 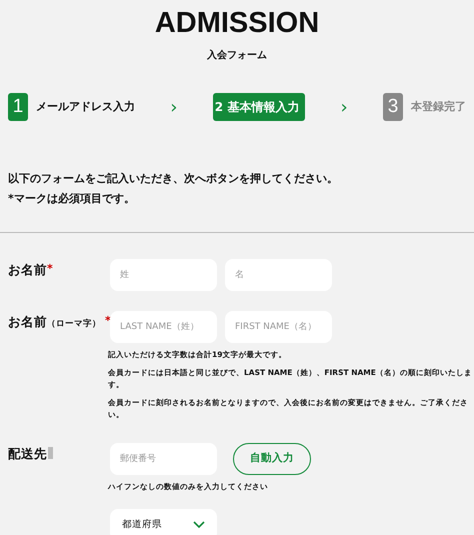 I want to click on field-label: お名前, so click(x=27, y=269).